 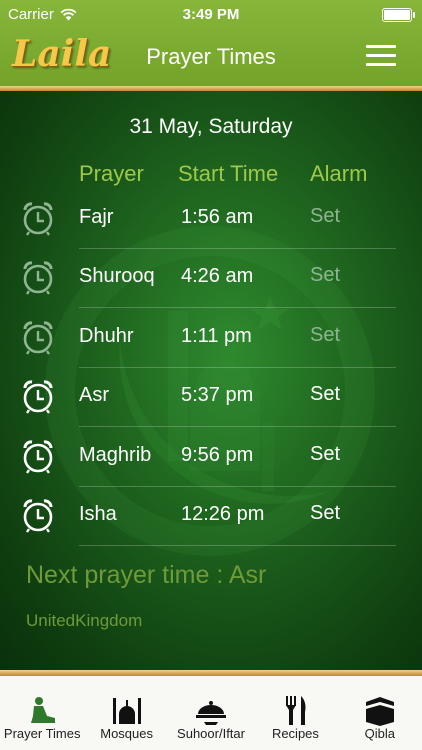 What do you see at coordinates (211, 56) in the screenshot?
I see `page-title: Prayer Times` at bounding box center [211, 56].